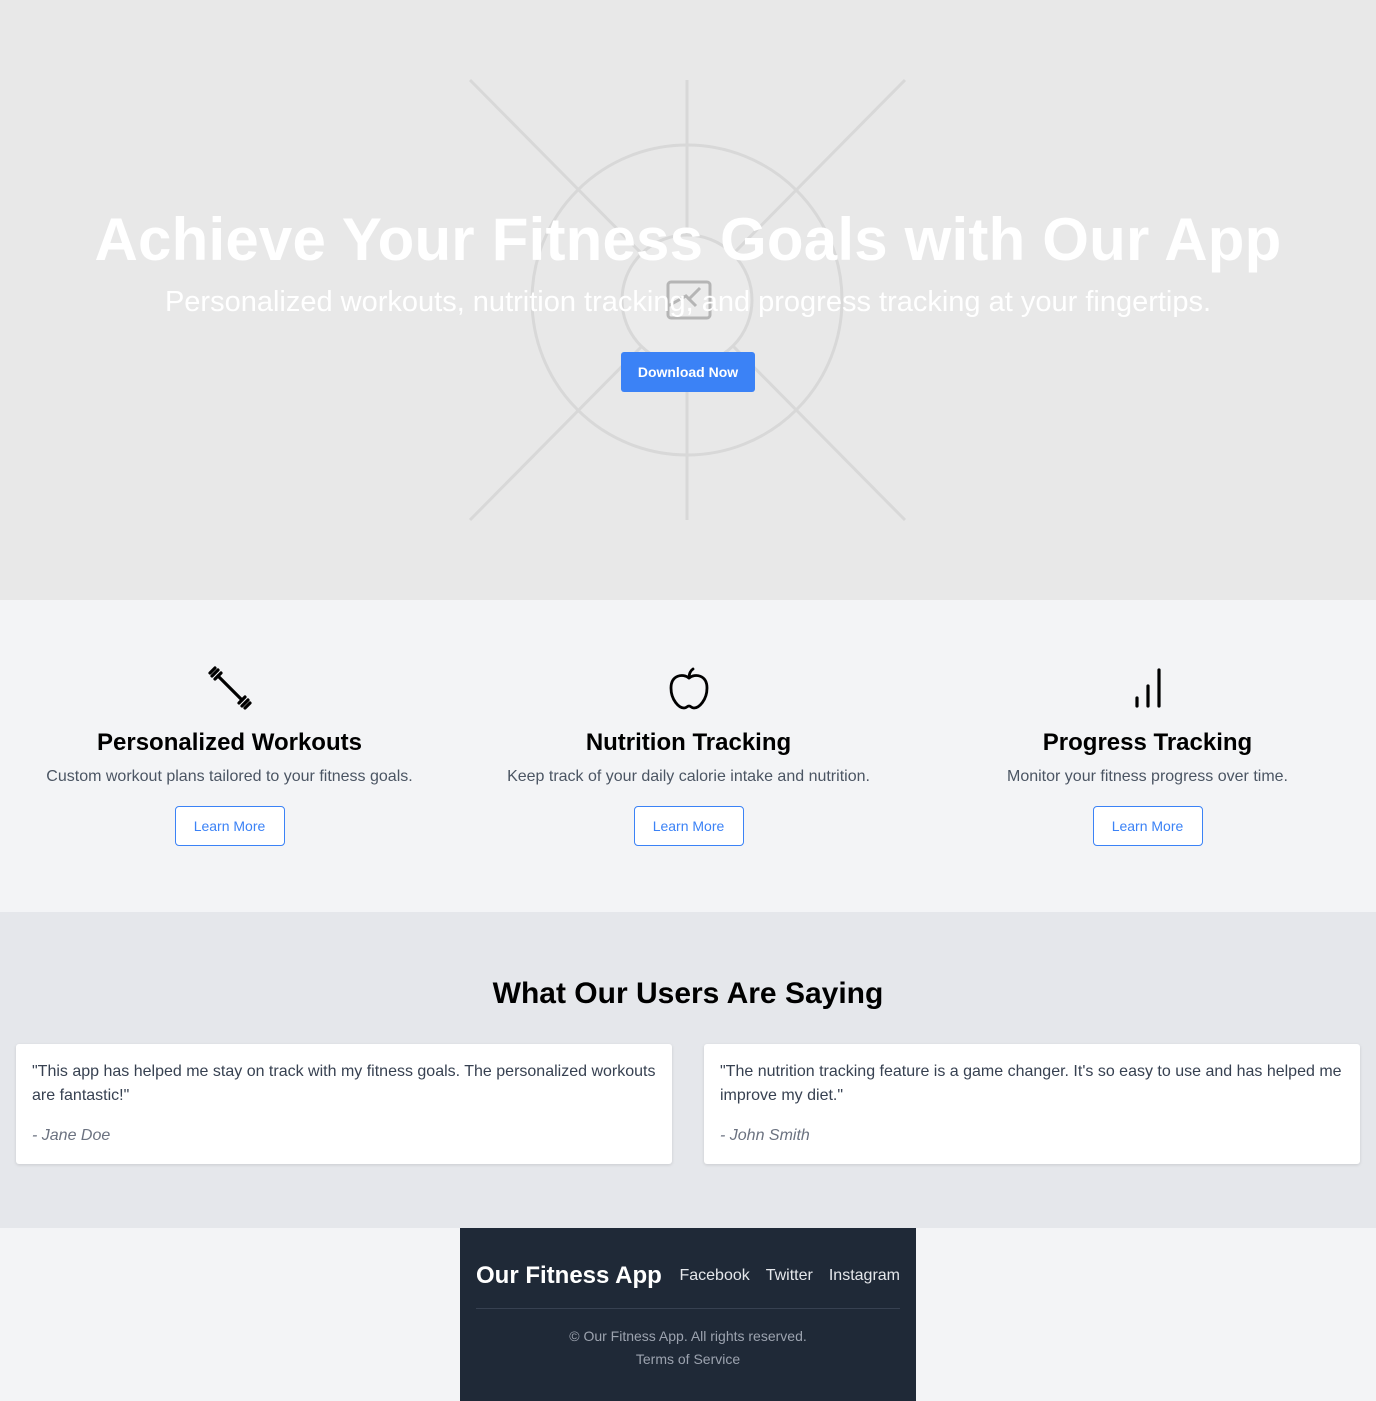 The width and height of the screenshot is (1376, 1401). Describe the element at coordinates (688, 688) in the screenshot. I see `apple-icon` at that location.